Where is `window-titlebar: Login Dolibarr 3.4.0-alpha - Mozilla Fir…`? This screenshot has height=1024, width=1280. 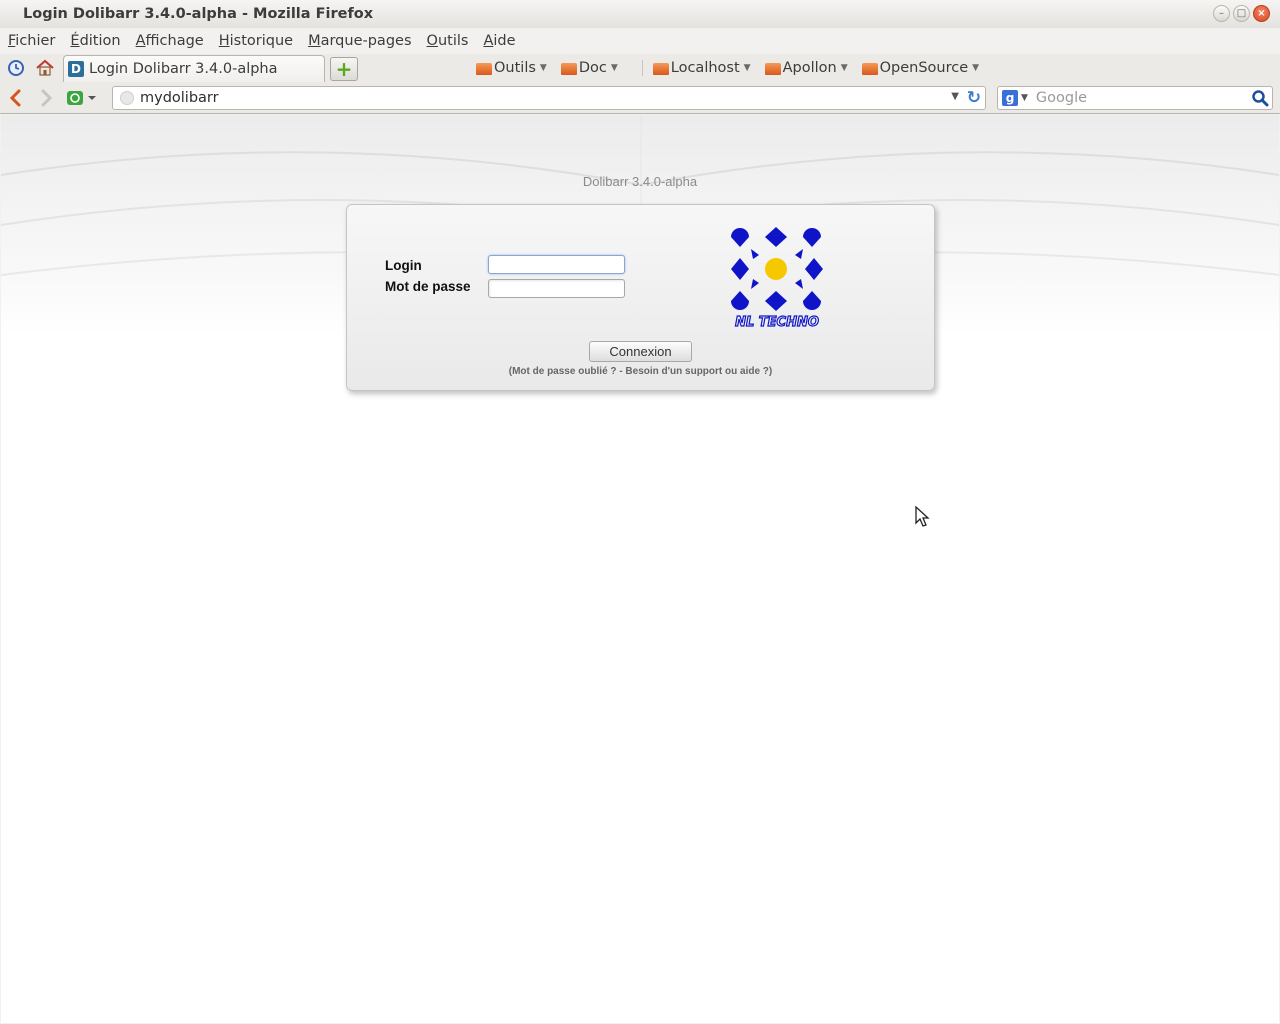 window-titlebar: Login Dolibarr 3.4.0-alpha - Mozilla Fir… is located at coordinates (640, 14).